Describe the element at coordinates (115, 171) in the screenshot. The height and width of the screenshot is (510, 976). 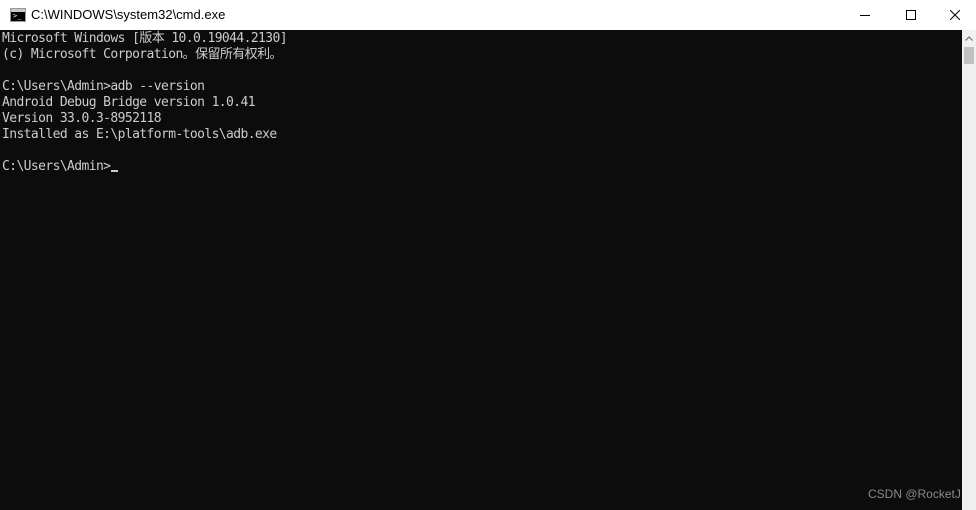
I see `text-cursor` at that location.